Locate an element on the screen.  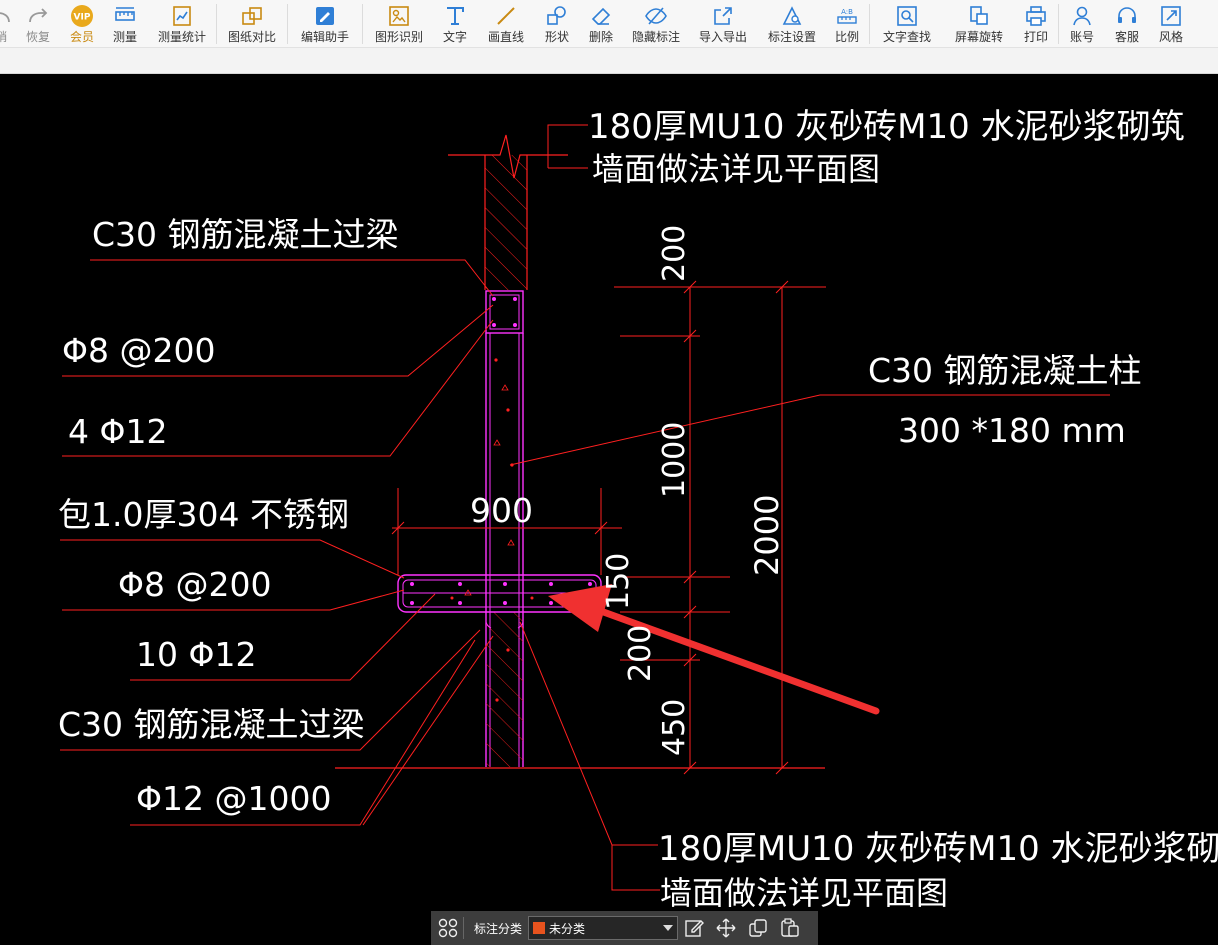
annotation-settings-label: 标注设置 is located at coordinates (791, 37).